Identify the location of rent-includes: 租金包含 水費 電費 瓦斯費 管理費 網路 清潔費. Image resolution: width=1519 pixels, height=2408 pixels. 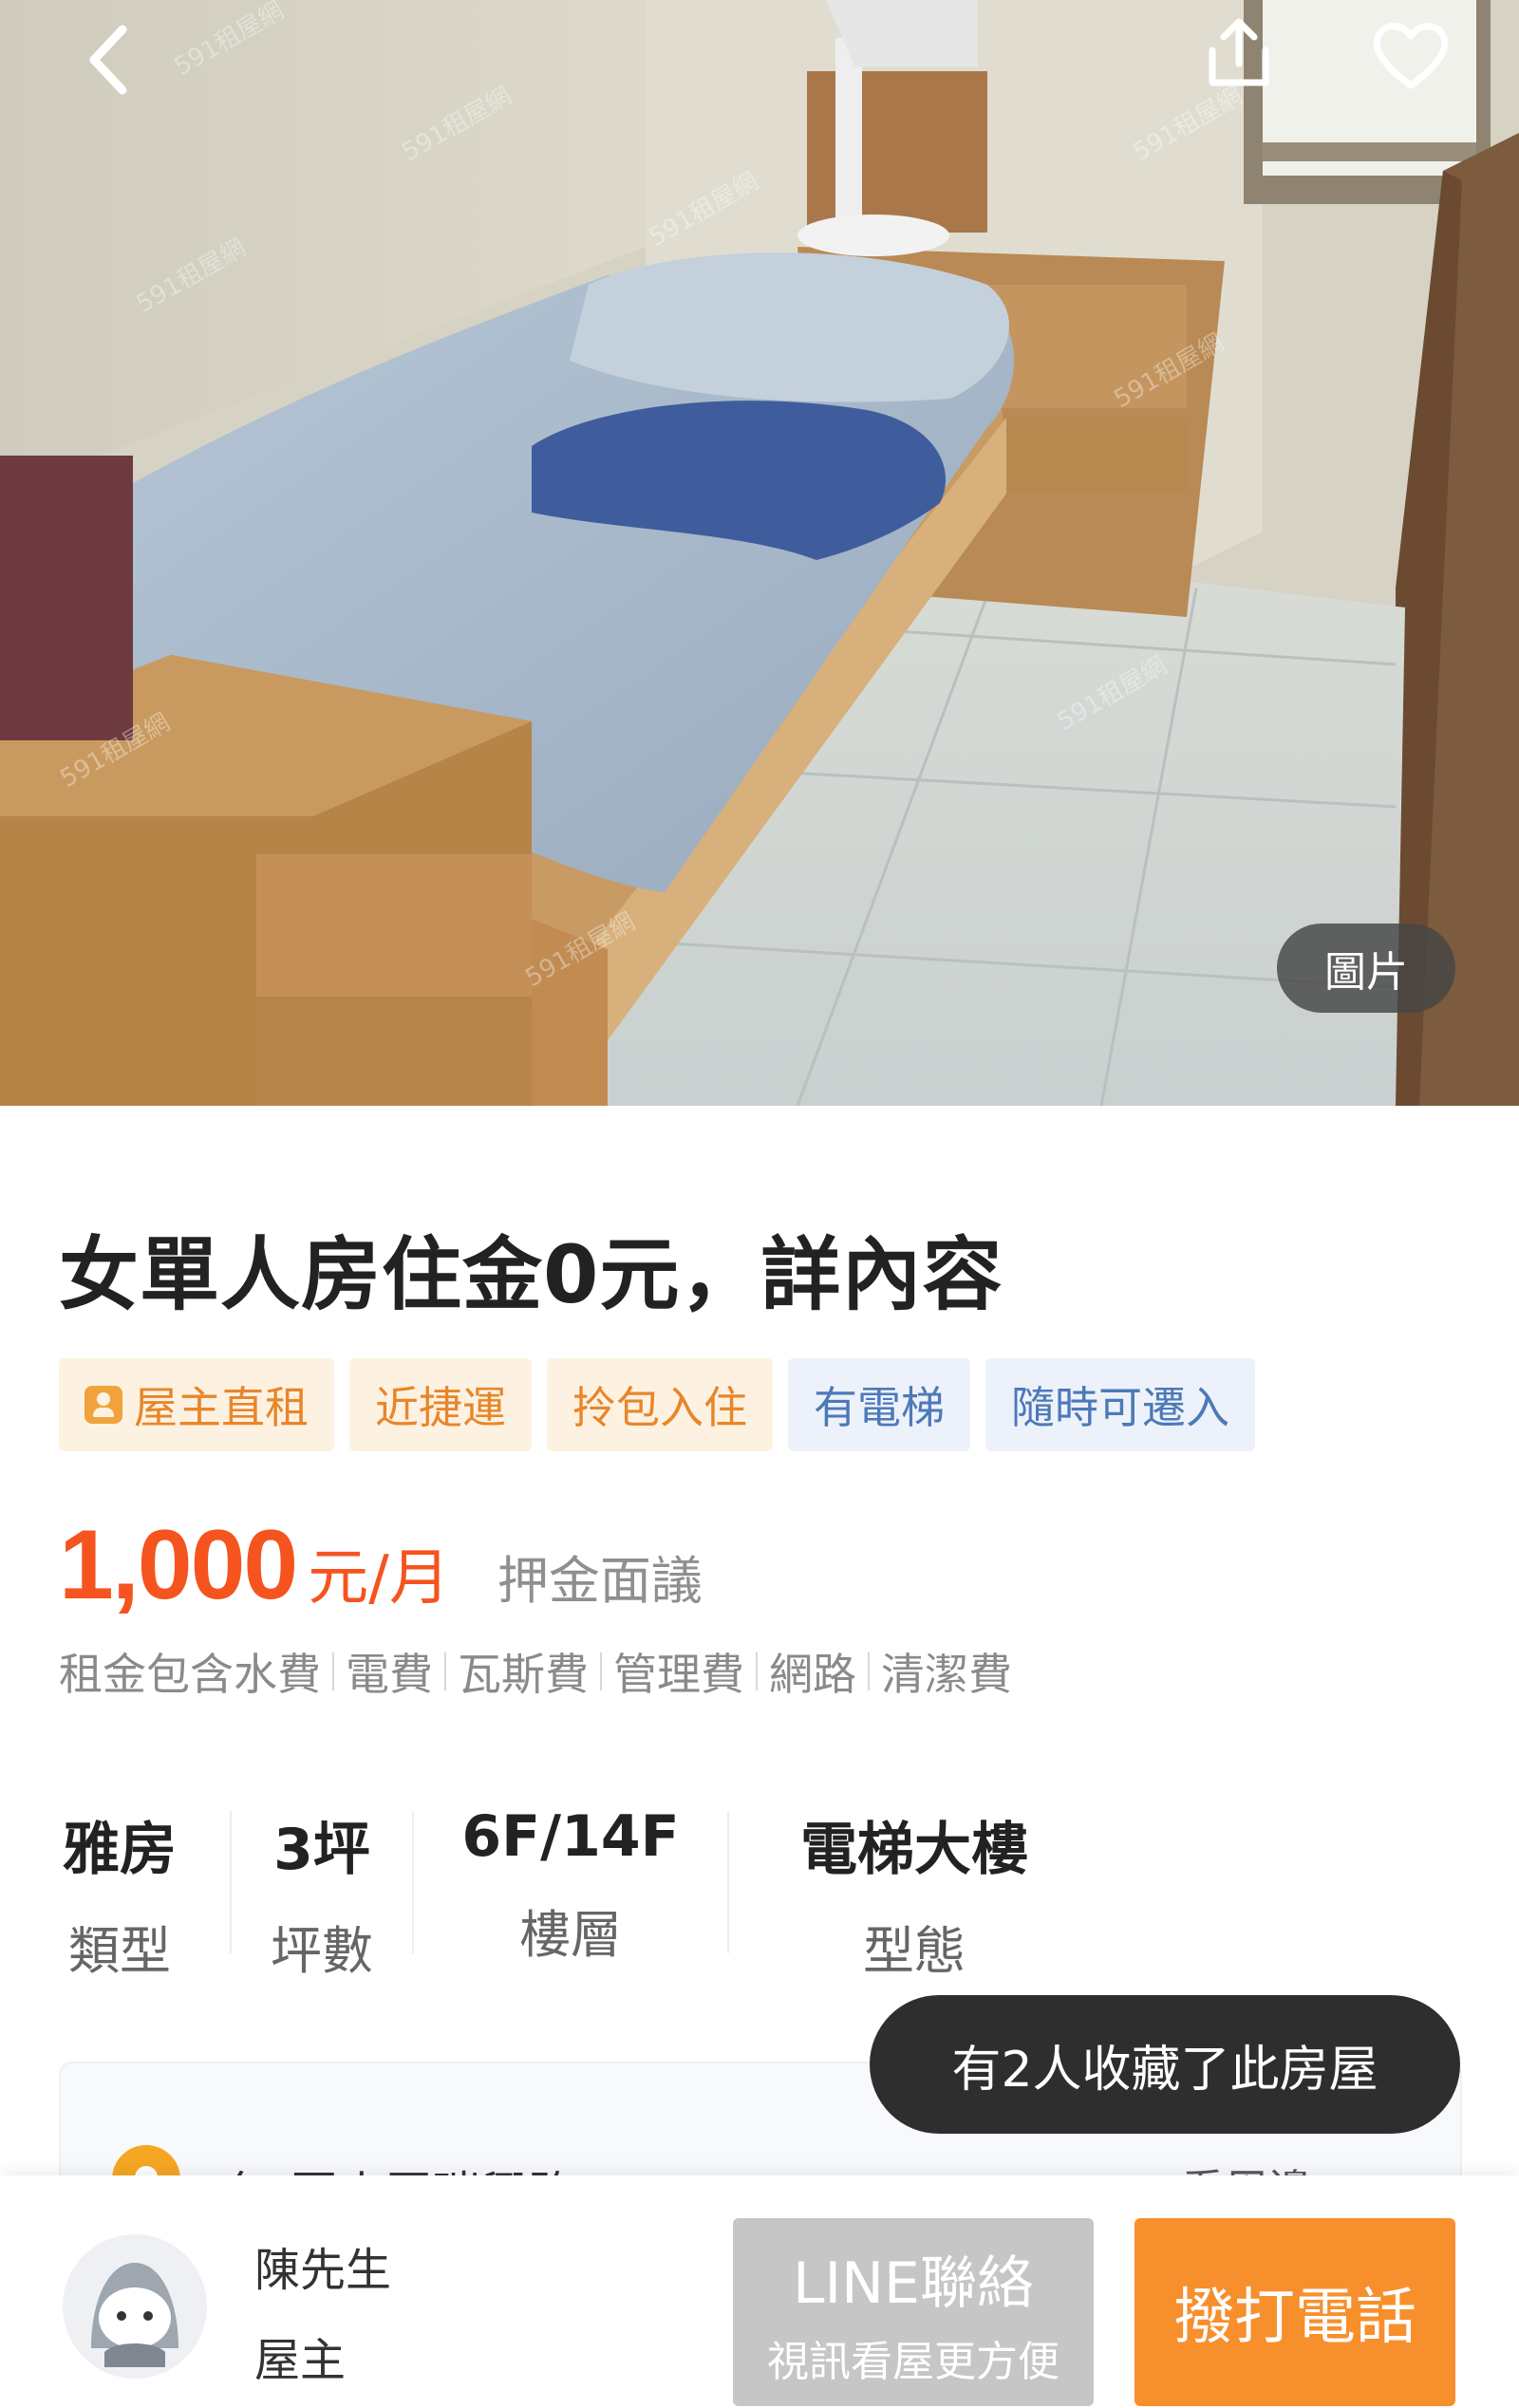
(535, 1671).